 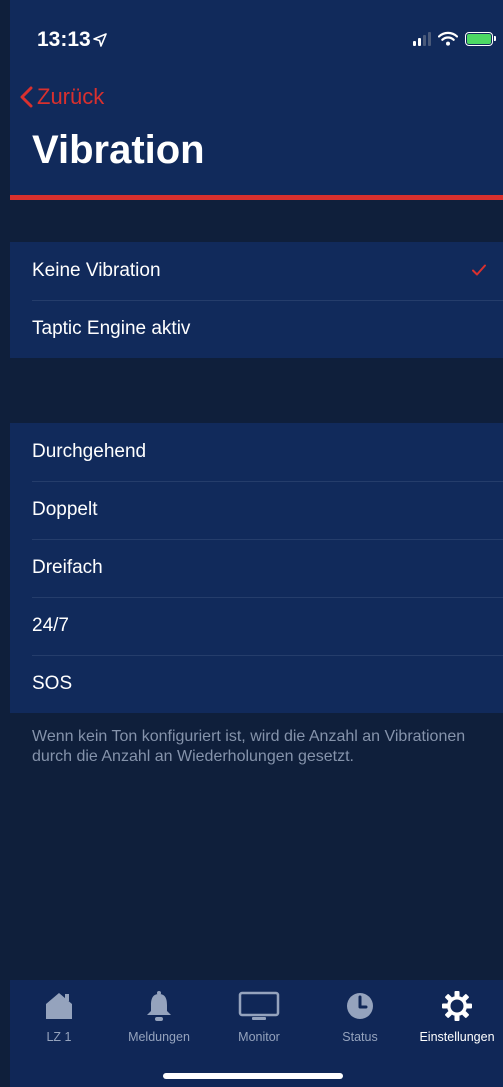 What do you see at coordinates (253, 1076) in the screenshot?
I see `home-indicator` at bounding box center [253, 1076].